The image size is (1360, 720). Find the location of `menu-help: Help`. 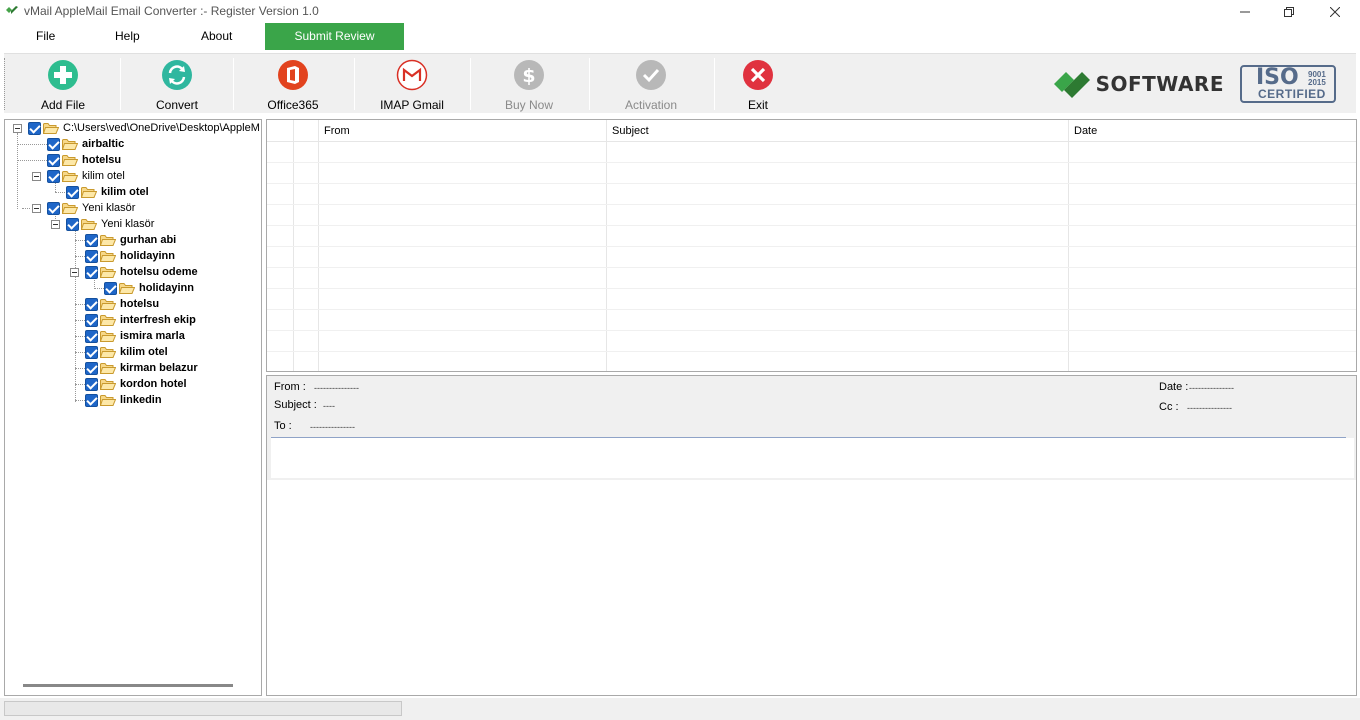

menu-help: Help is located at coordinates (127, 36).